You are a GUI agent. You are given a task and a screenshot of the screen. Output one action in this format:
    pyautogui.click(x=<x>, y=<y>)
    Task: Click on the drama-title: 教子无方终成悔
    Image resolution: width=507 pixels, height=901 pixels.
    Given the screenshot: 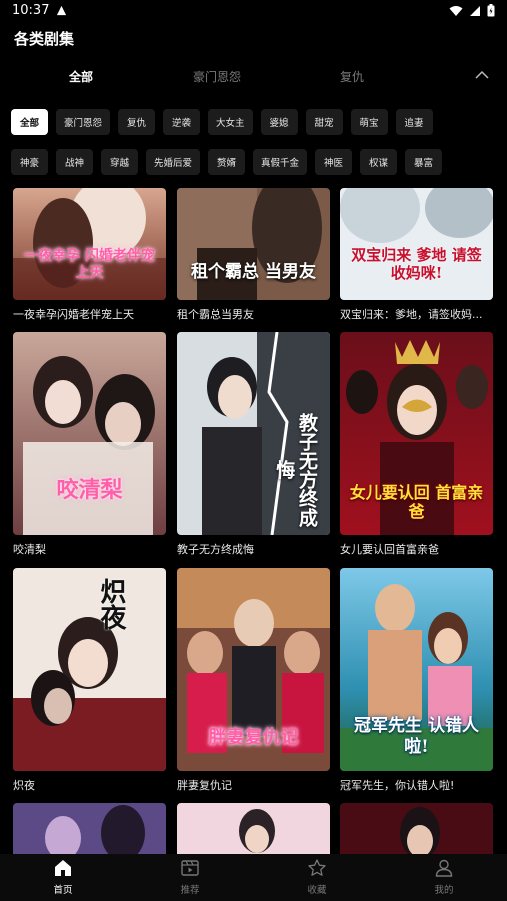 What is the action you would take?
    pyautogui.click(x=215, y=549)
    